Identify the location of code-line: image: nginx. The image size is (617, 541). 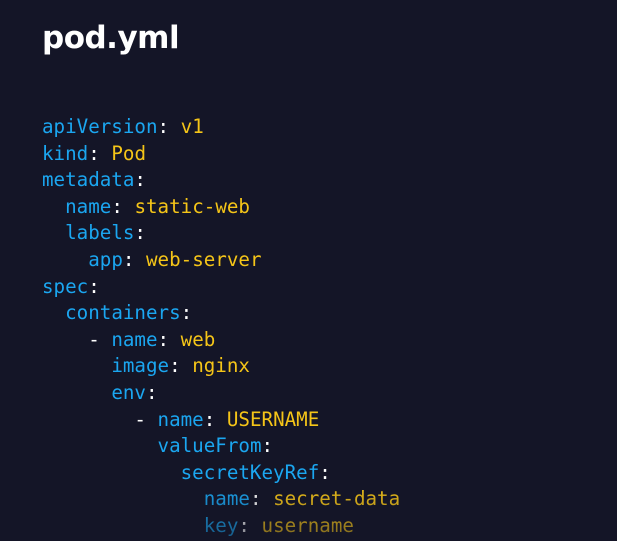
(327, 366).